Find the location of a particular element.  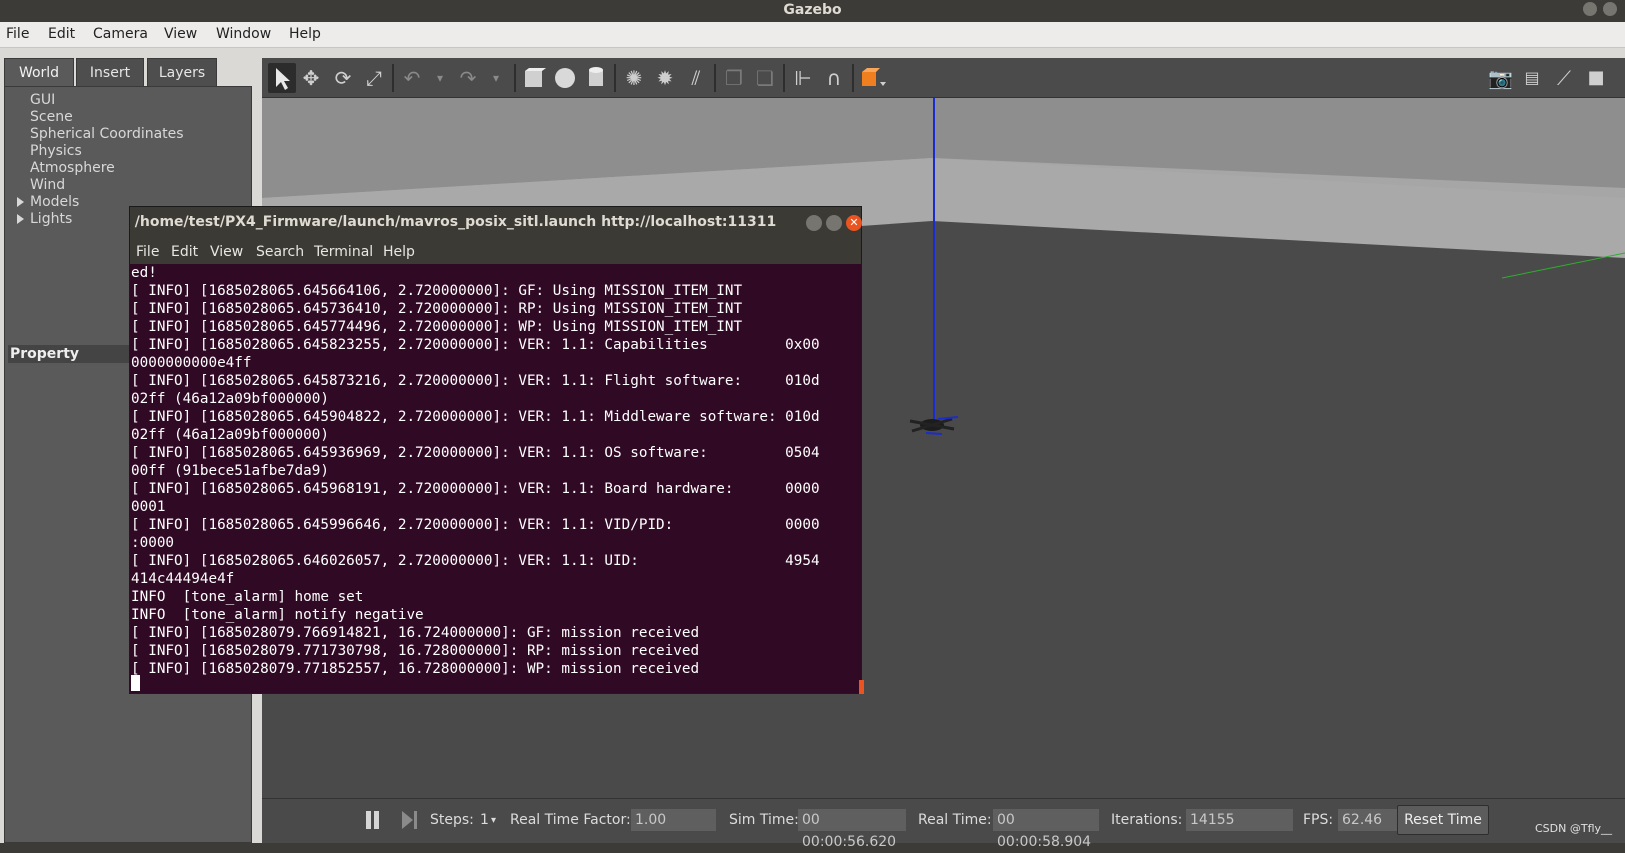

tree-item-gui: GUI is located at coordinates (42, 100).